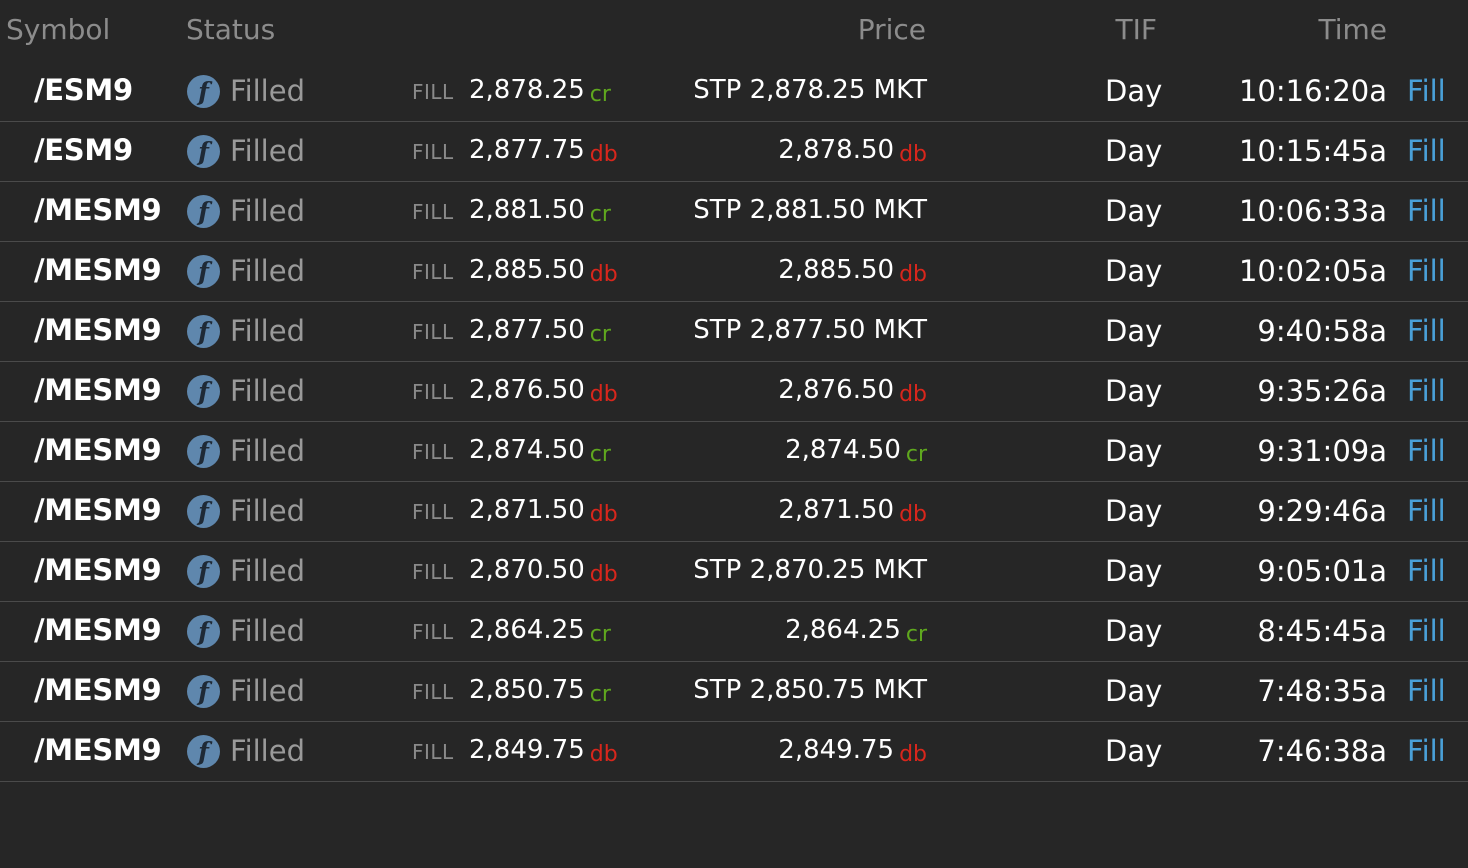 This screenshot has height=868, width=1468. I want to click on fill-price-value: 2,850.75, so click(527, 690).